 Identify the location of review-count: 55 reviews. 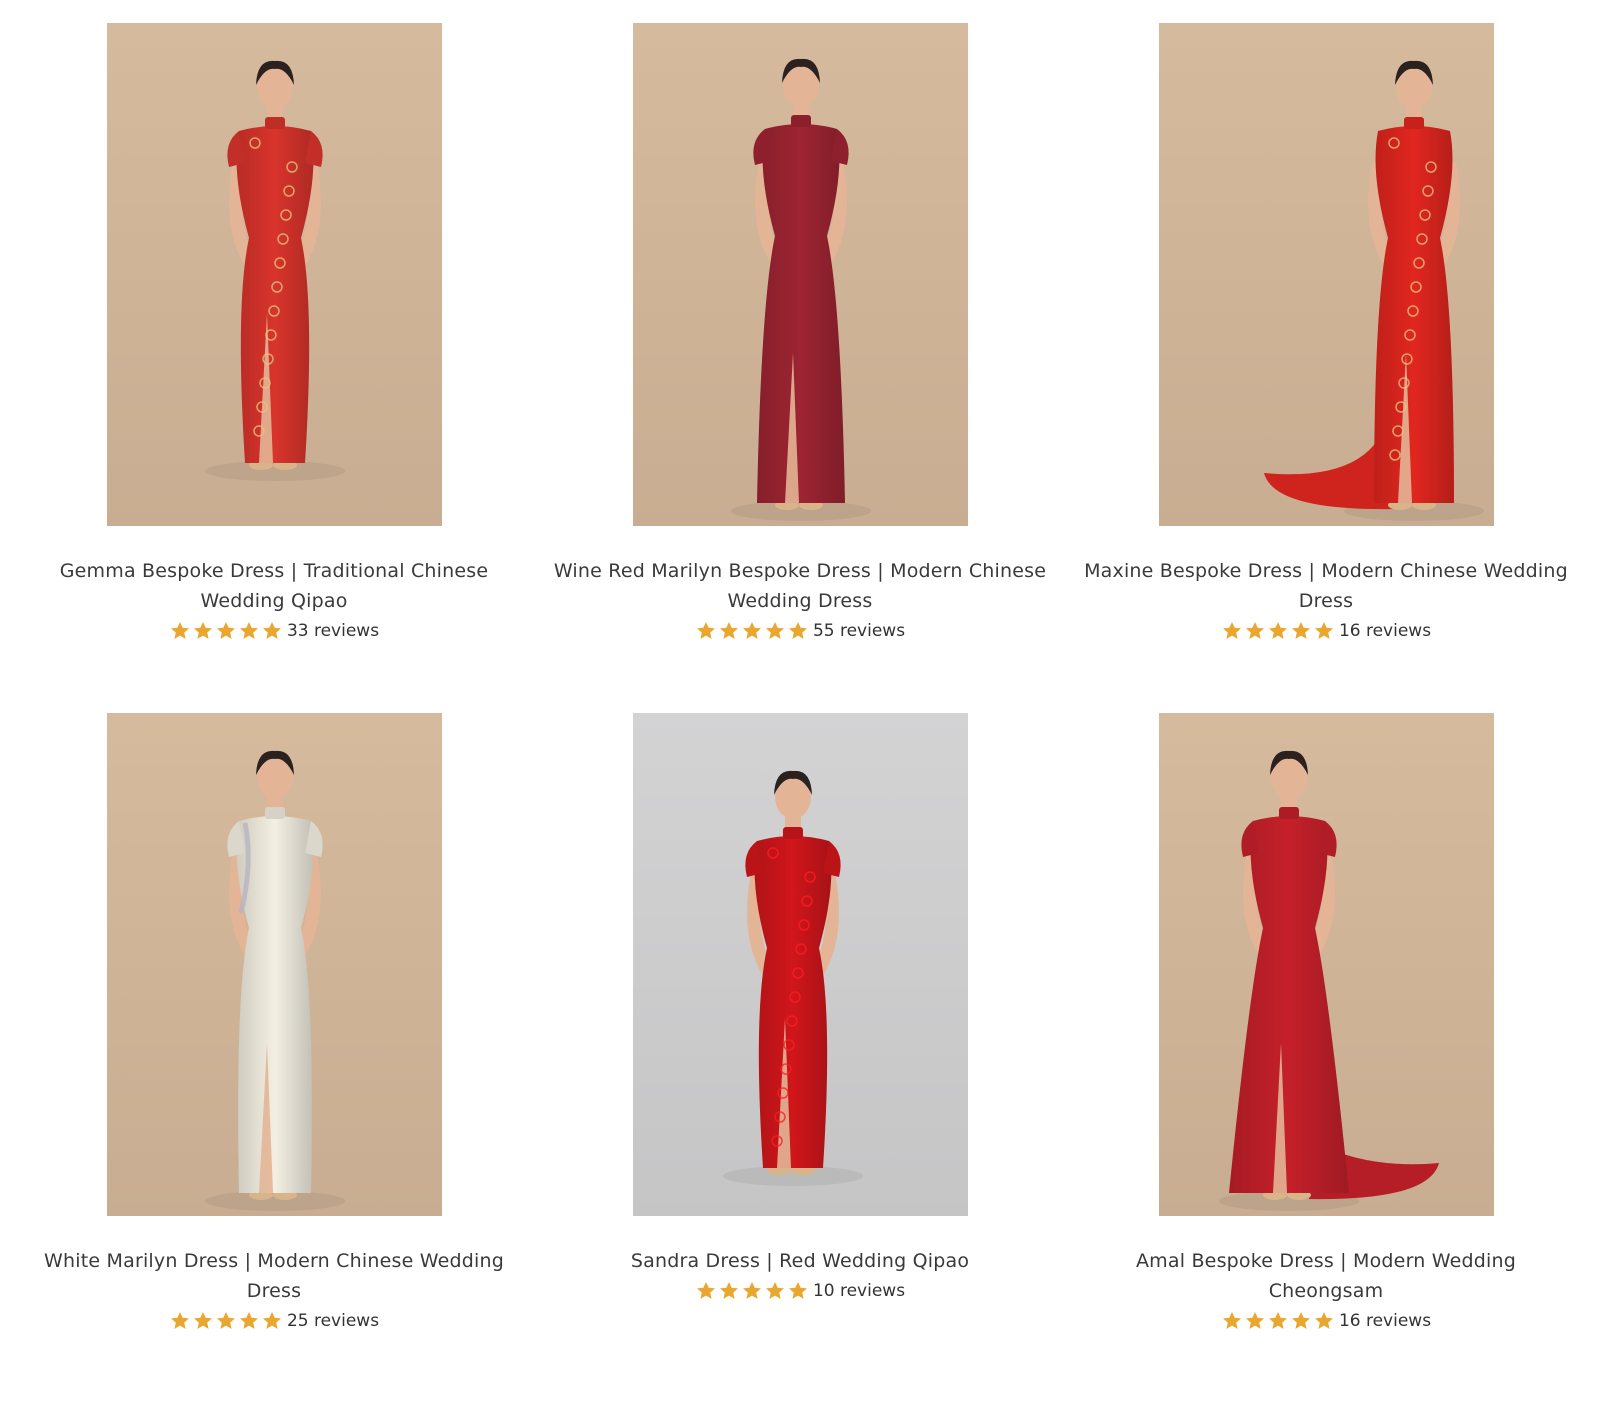
(859, 631).